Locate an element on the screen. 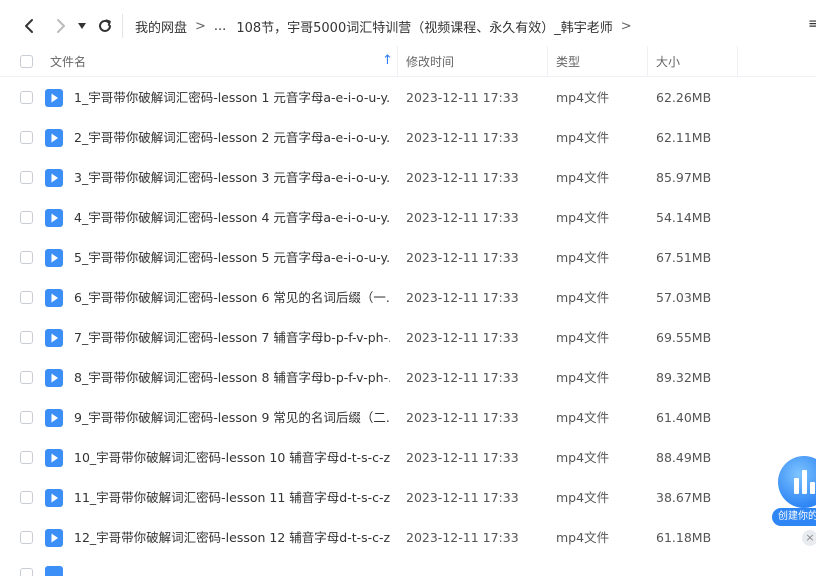  file-size: 85.97MB is located at coordinates (684, 177).